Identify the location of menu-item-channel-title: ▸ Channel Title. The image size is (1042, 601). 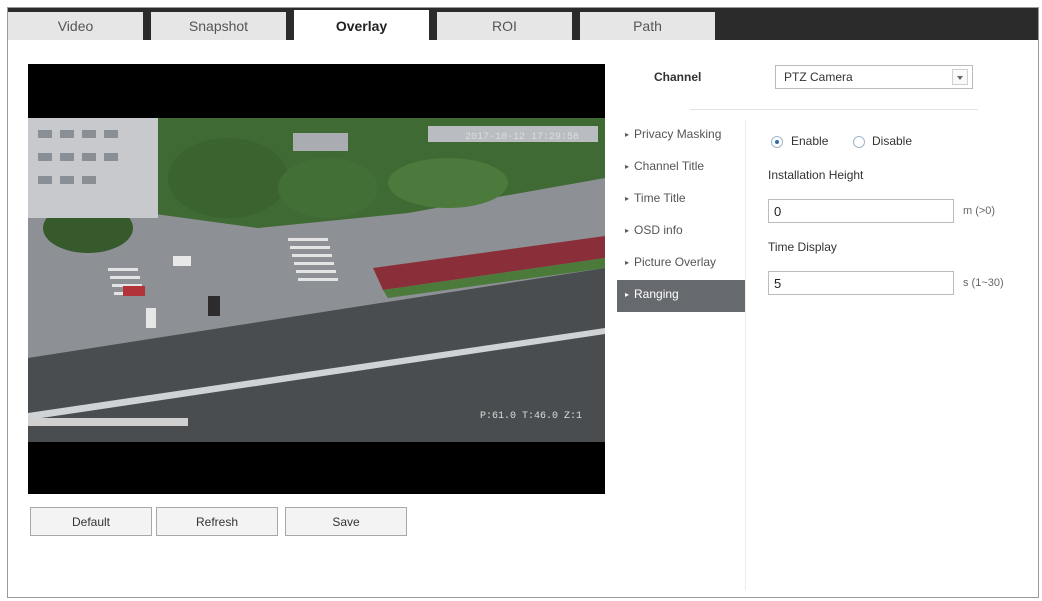
(681, 168).